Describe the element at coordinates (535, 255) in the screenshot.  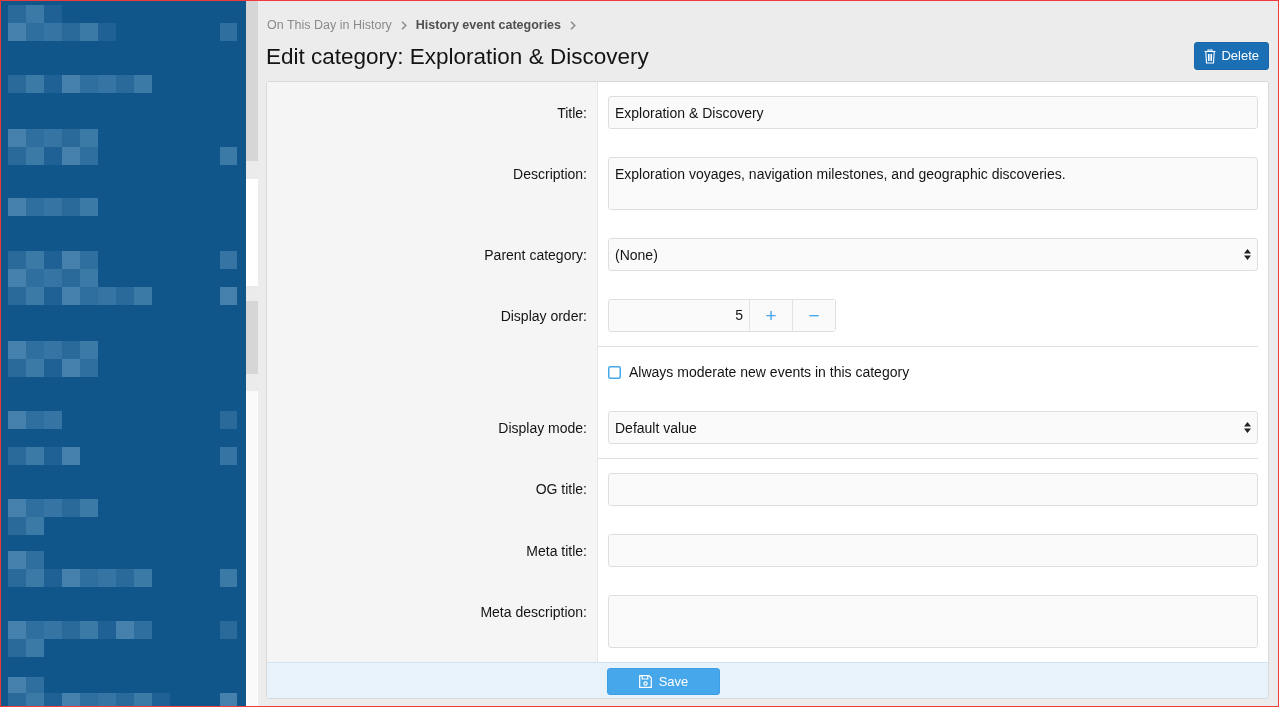
I see `field-label: Parent category:` at that location.